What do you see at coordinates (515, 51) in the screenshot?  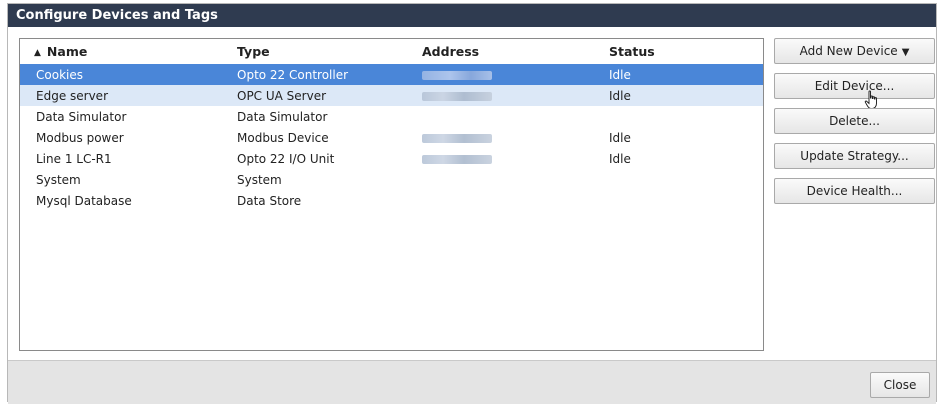 I see `column-header-address: Address` at bounding box center [515, 51].